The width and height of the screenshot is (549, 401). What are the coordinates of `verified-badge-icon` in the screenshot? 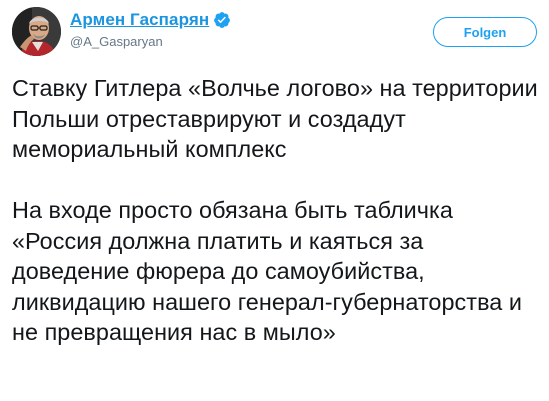 It's located at (222, 20).